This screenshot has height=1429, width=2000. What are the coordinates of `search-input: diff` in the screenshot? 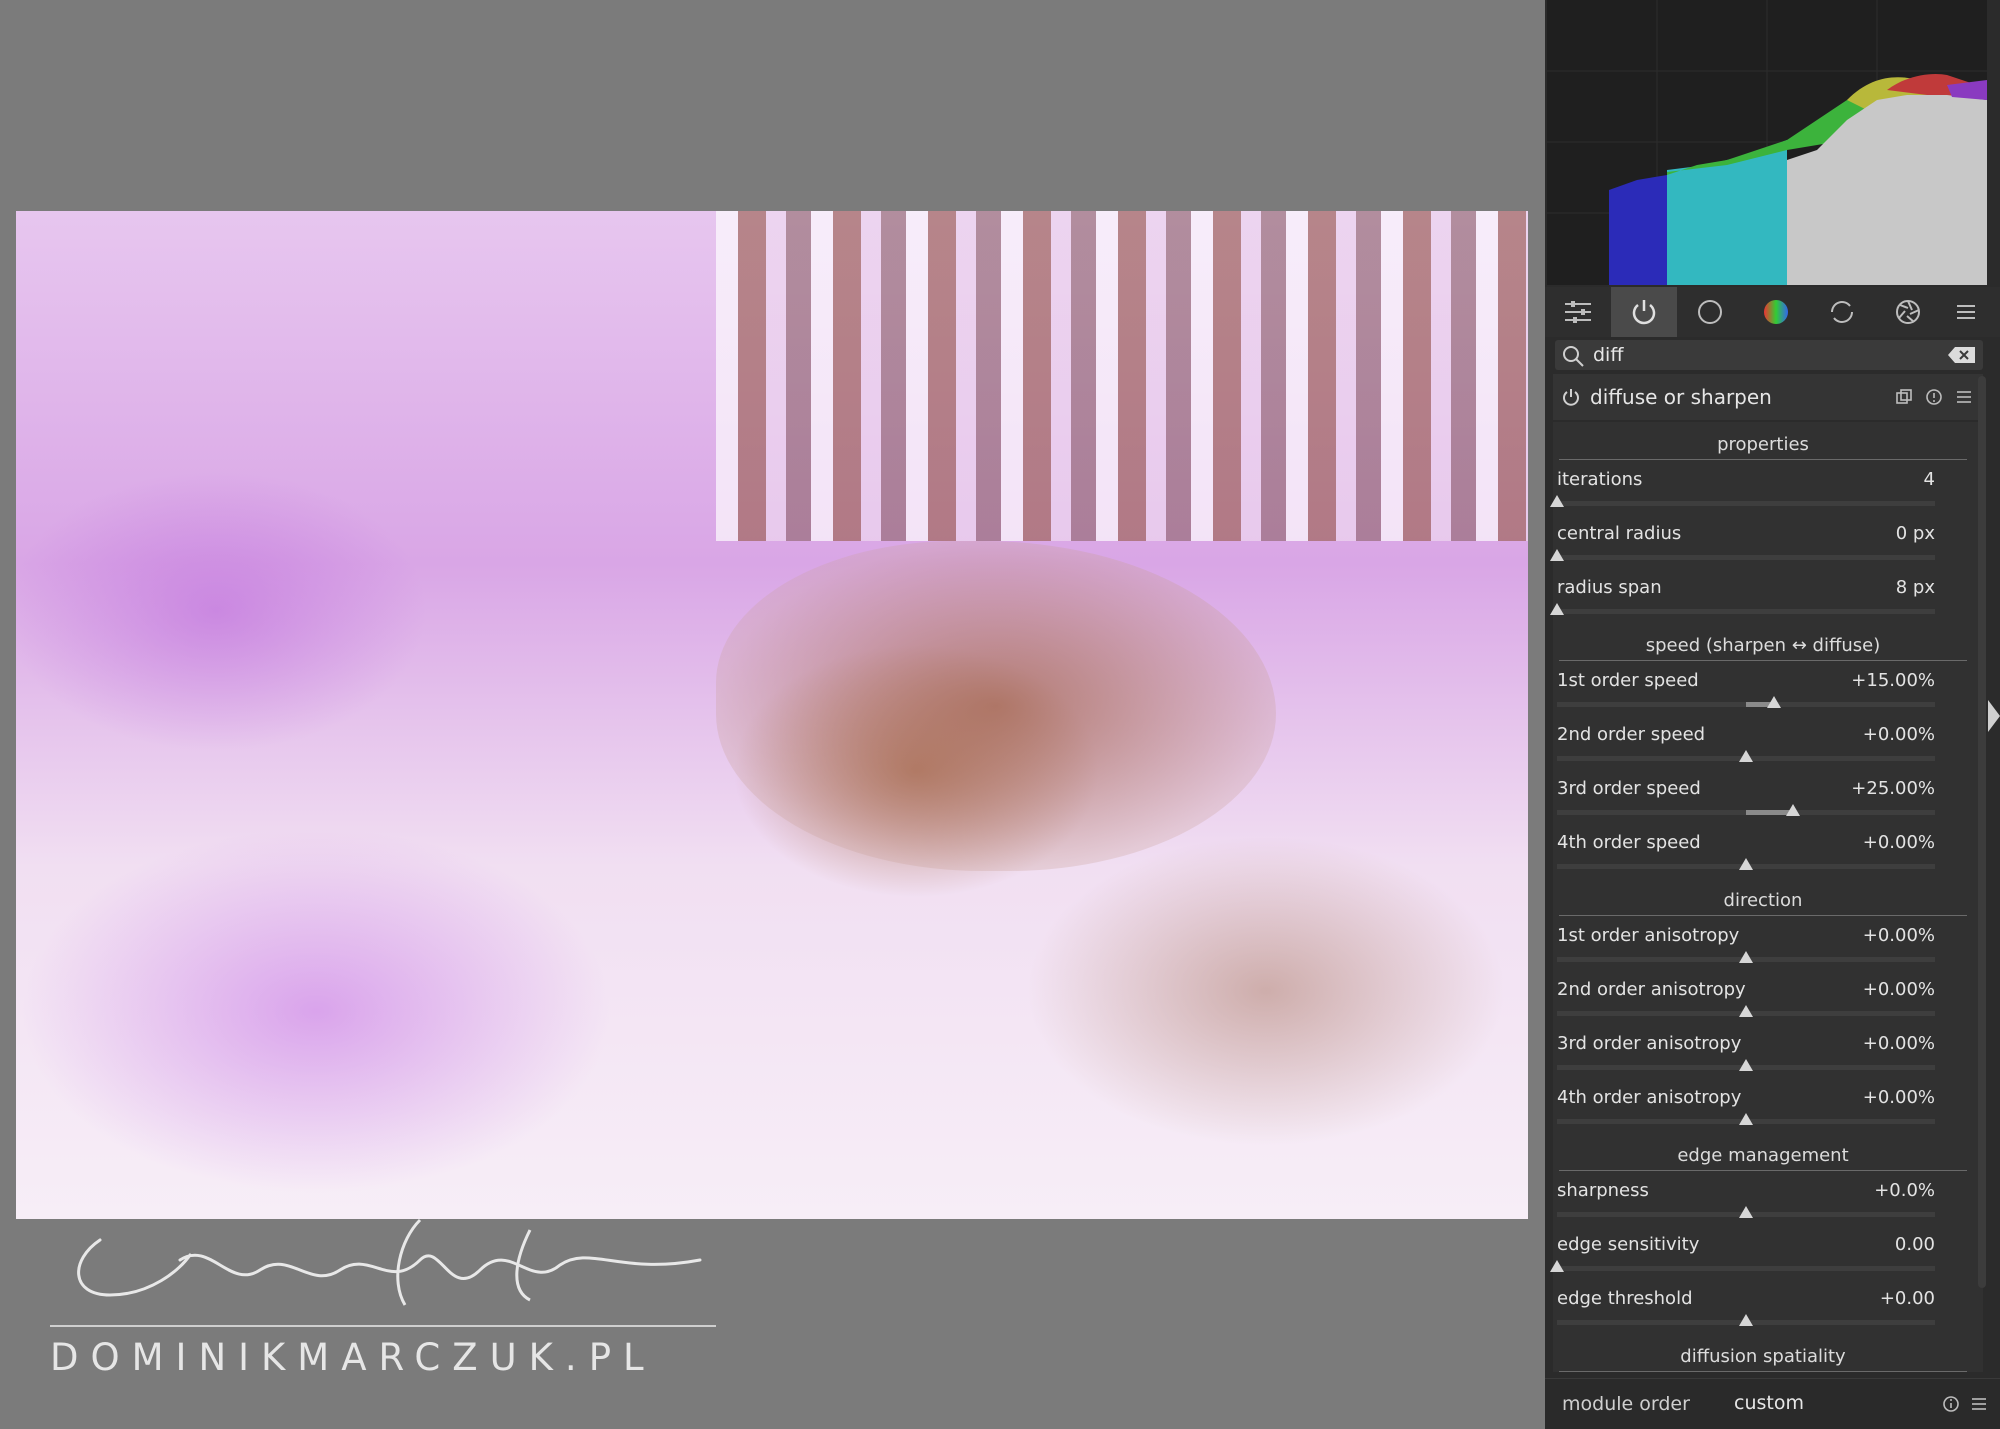 It's located at (1608, 355).